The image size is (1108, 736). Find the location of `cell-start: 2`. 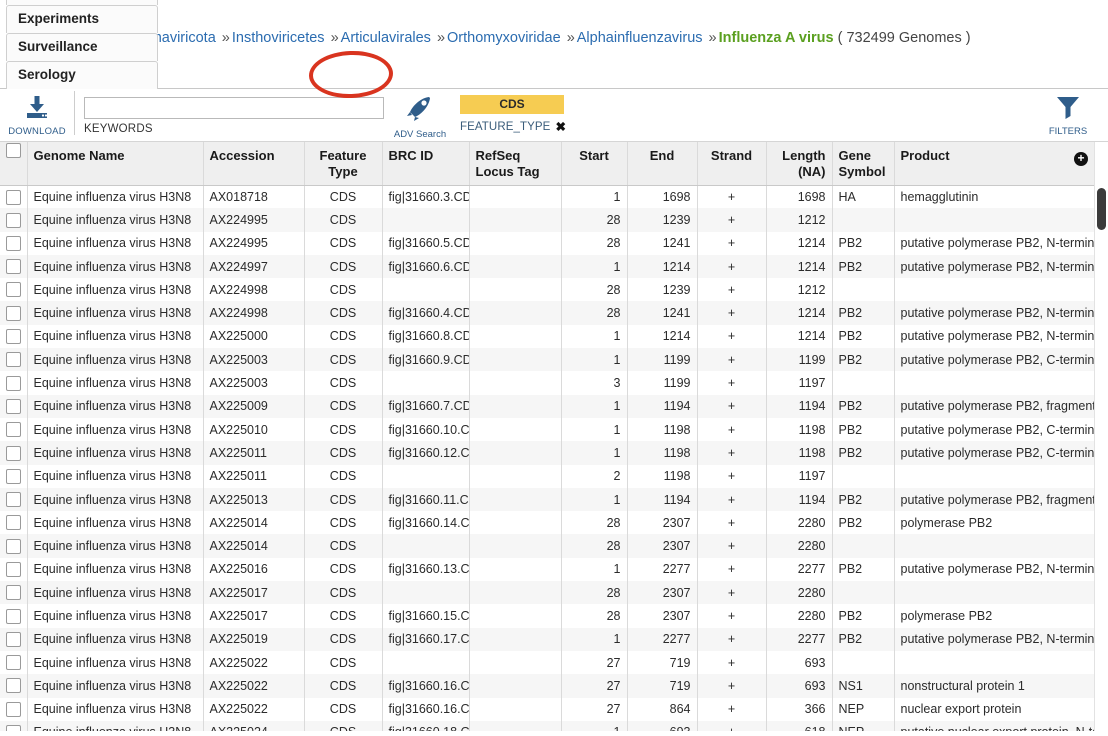

cell-start: 2 is located at coordinates (594, 476).